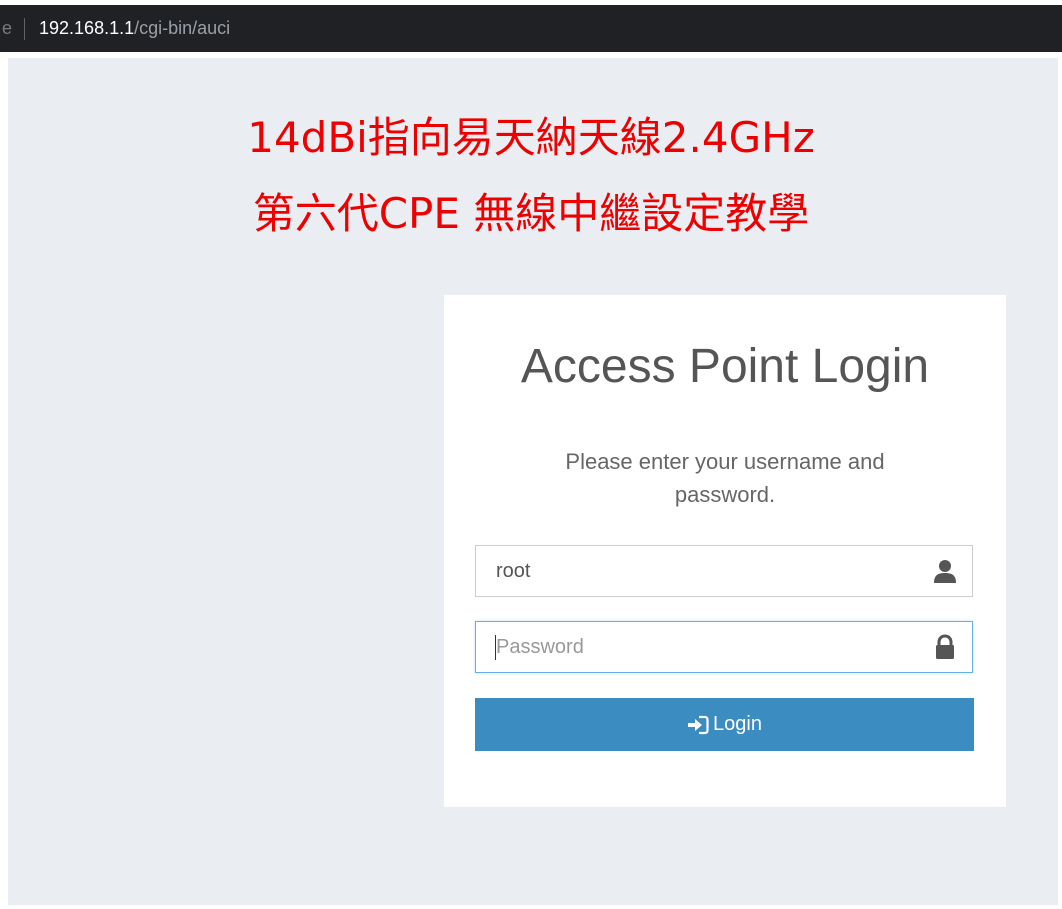 This screenshot has width=1062, height=909. I want to click on banner-title-line-2: 第六代CPE 無線中繼設定教學, so click(531, 213).